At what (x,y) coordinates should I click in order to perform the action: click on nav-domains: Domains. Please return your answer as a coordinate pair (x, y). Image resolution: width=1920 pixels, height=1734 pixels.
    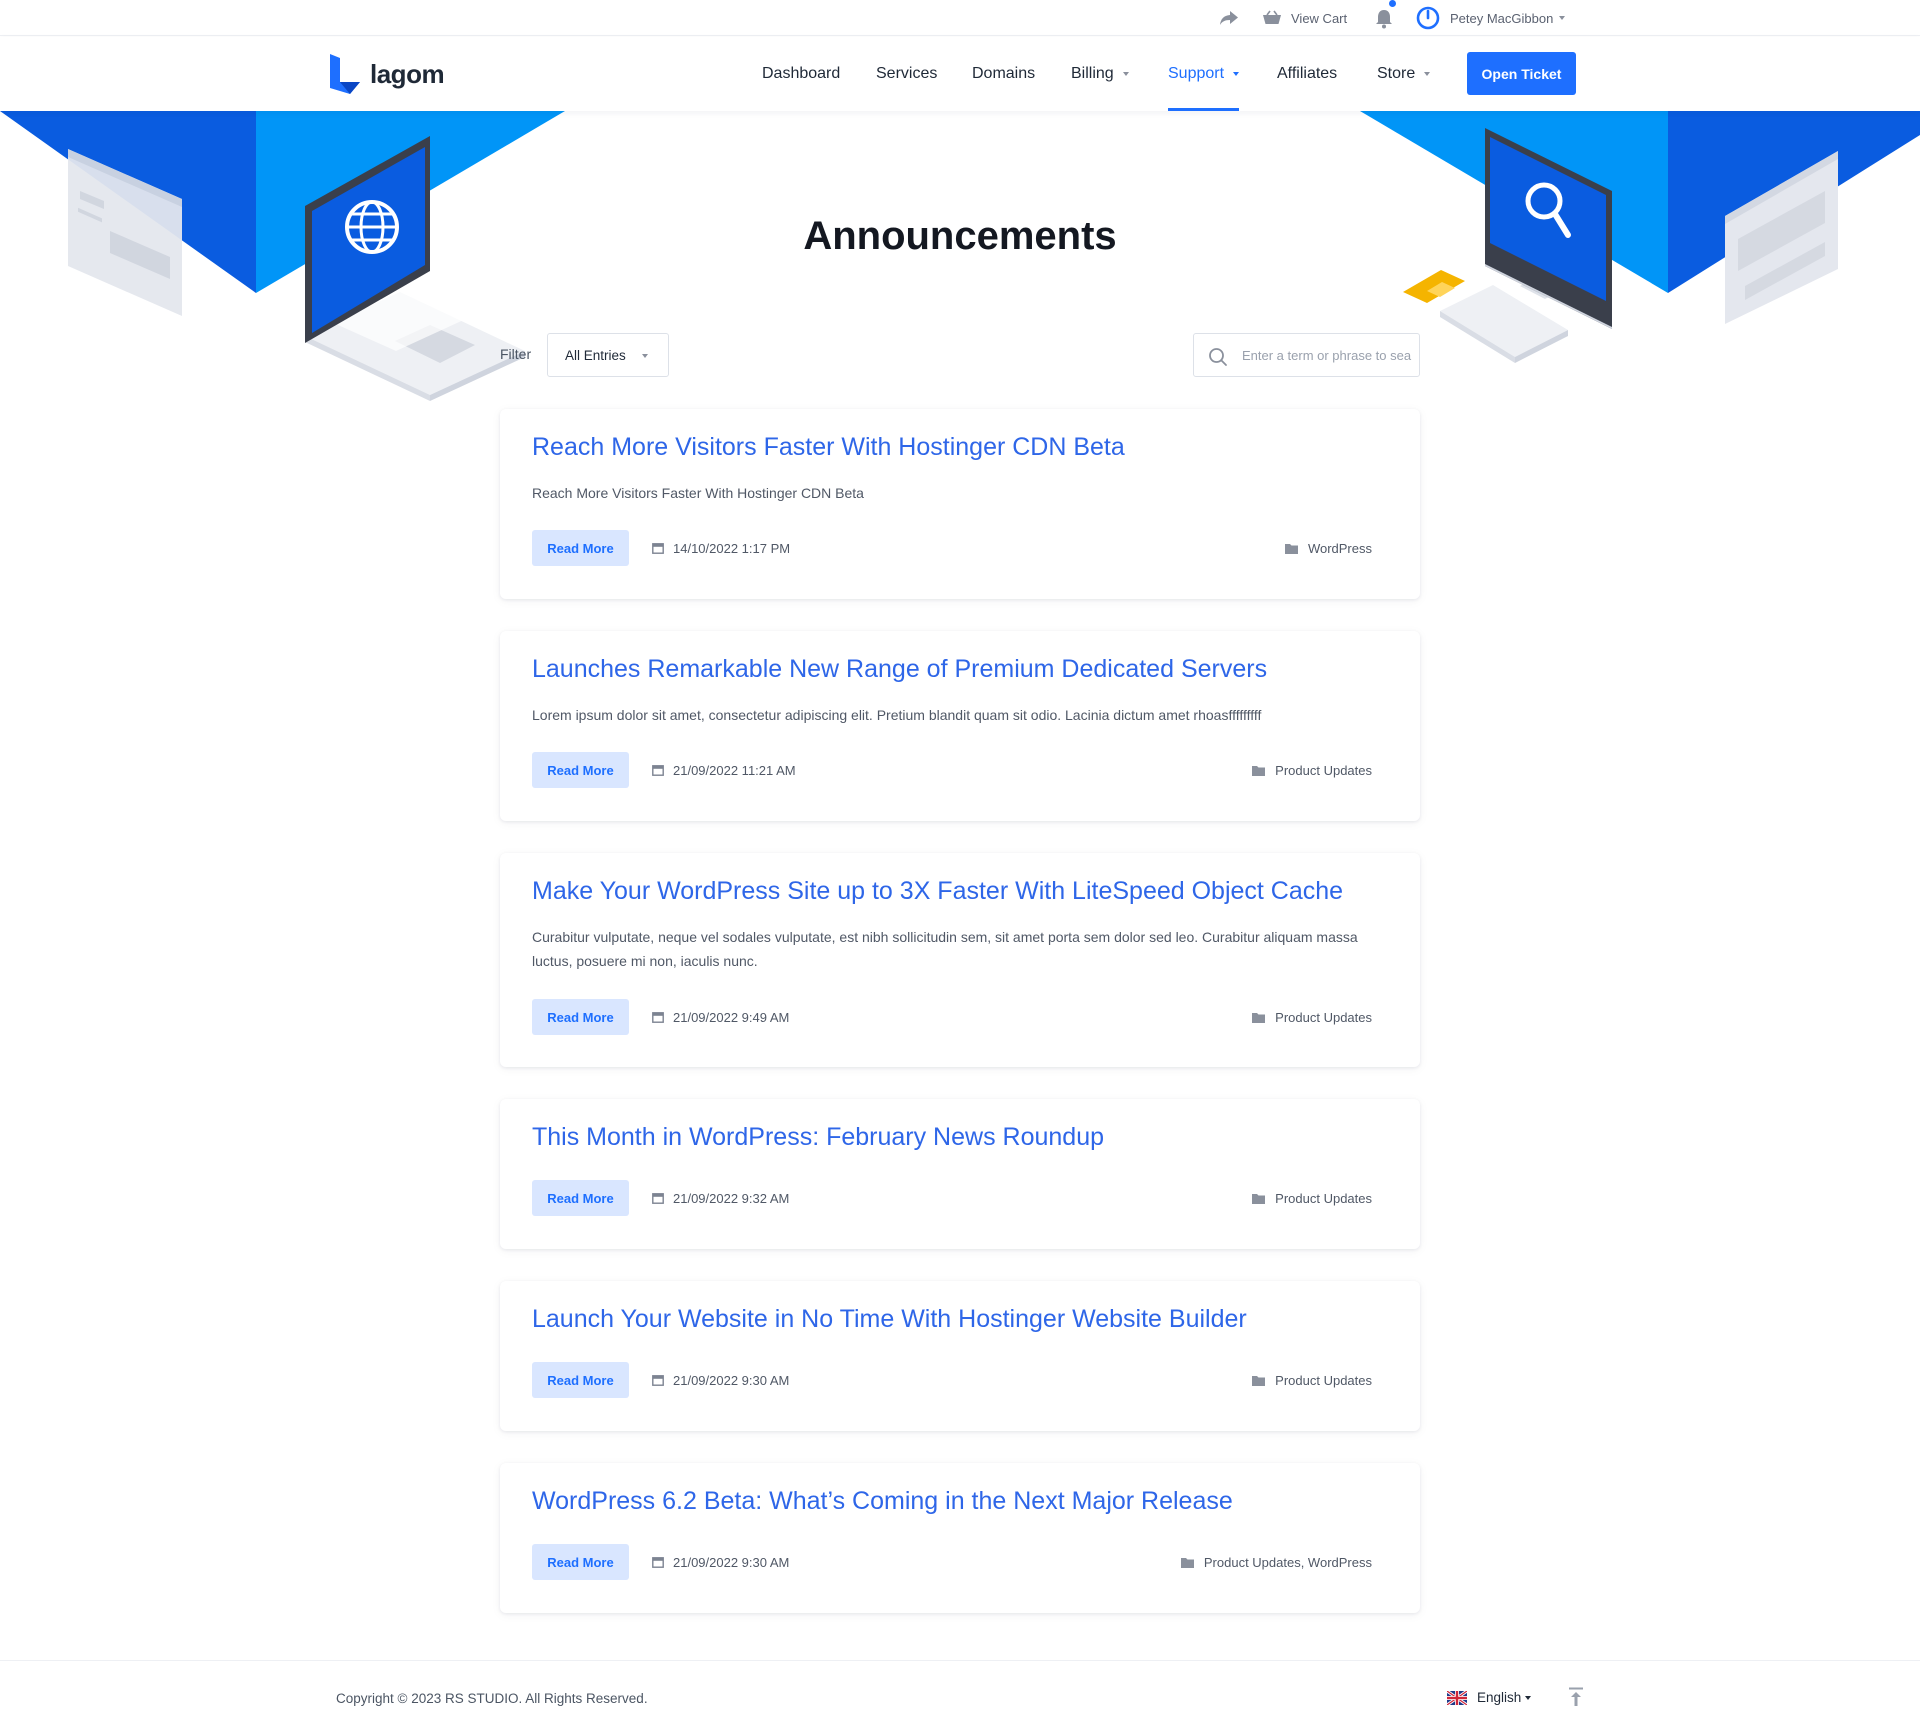
    Looking at the image, I should click on (1003, 74).